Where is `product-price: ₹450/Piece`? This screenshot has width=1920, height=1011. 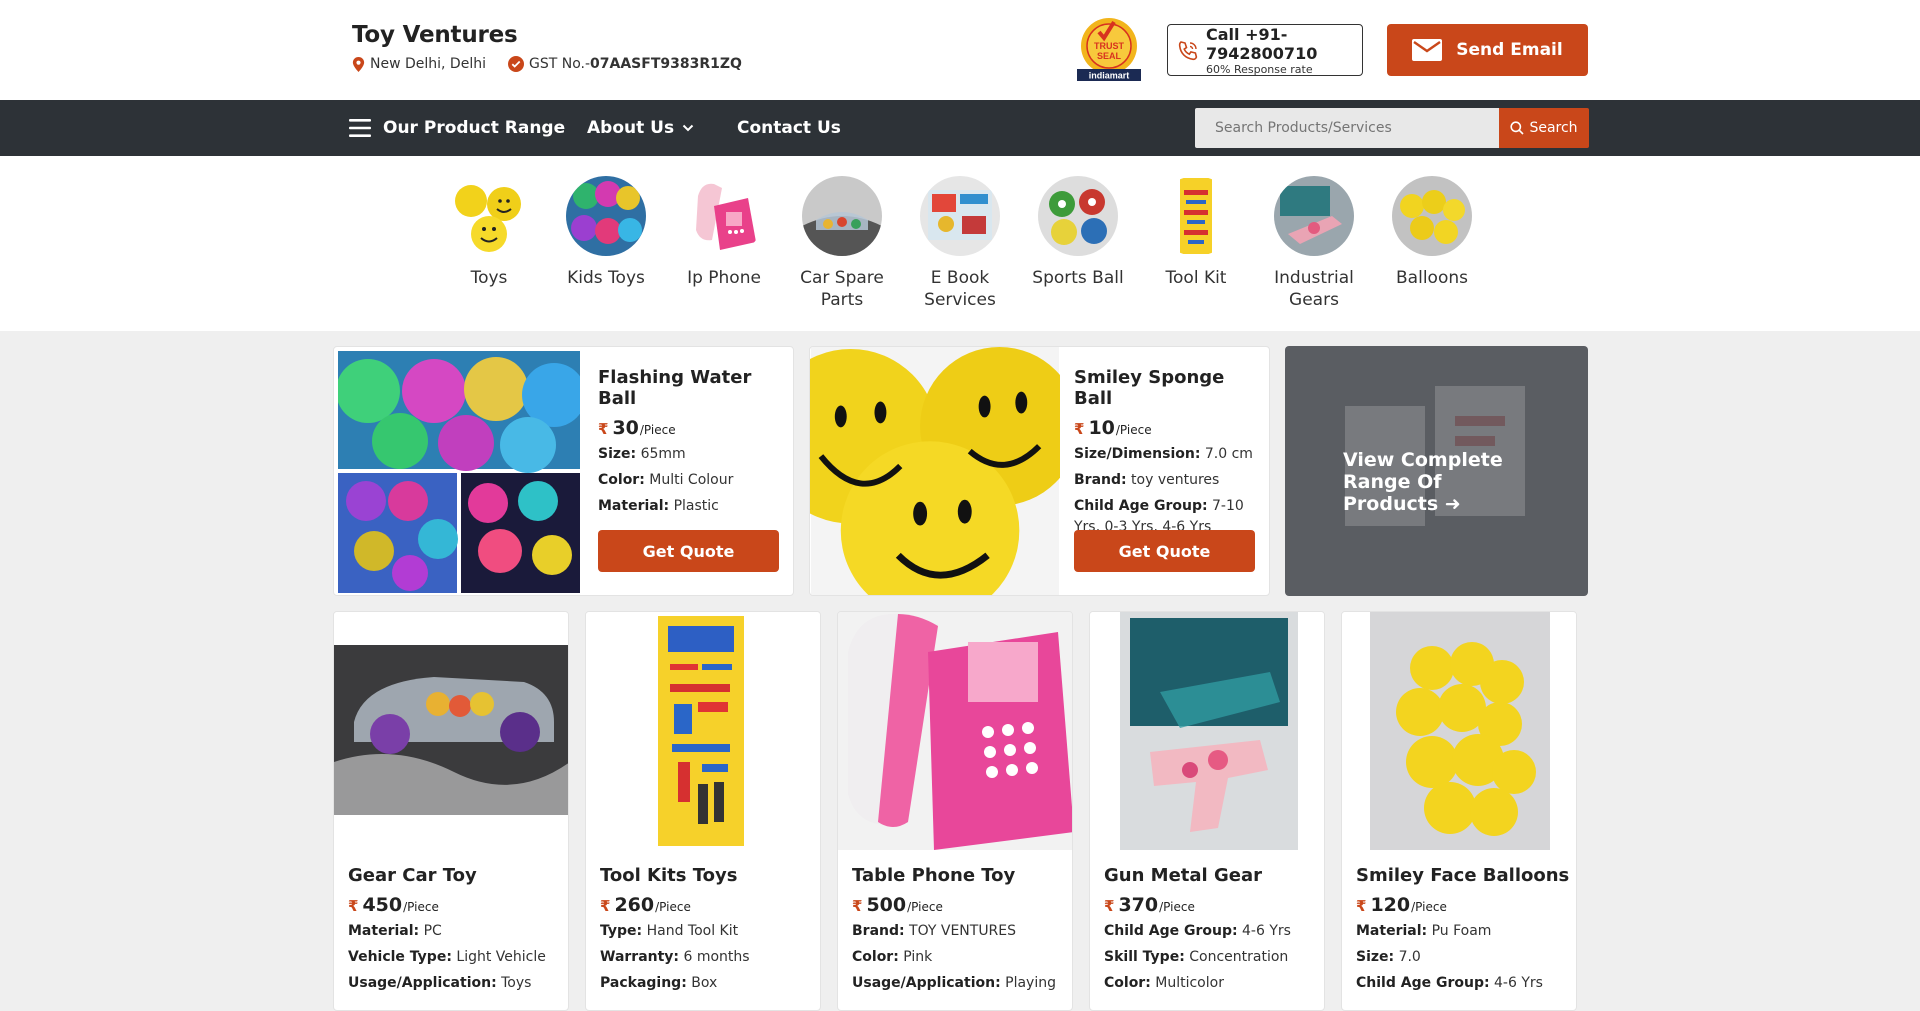
product-price: ₹450/Piece is located at coordinates (393, 905).